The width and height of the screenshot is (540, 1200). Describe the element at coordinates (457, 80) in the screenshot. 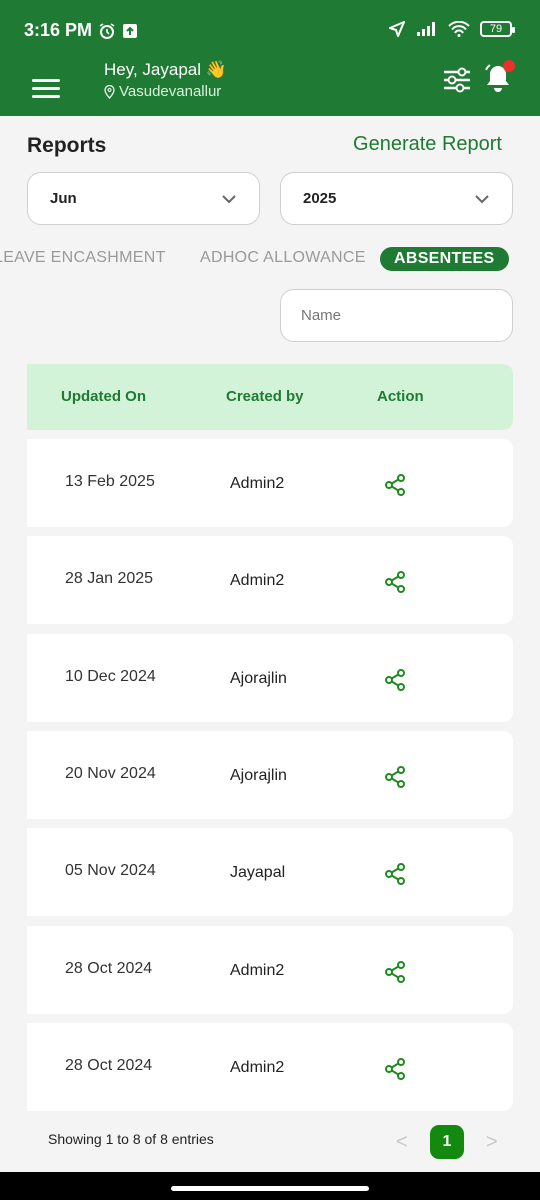

I see `filter-icon` at that location.